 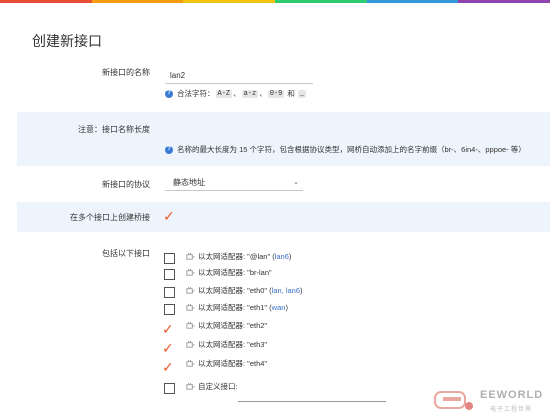 I want to click on watermark-brand: EEWORLD, so click(x=512, y=395).